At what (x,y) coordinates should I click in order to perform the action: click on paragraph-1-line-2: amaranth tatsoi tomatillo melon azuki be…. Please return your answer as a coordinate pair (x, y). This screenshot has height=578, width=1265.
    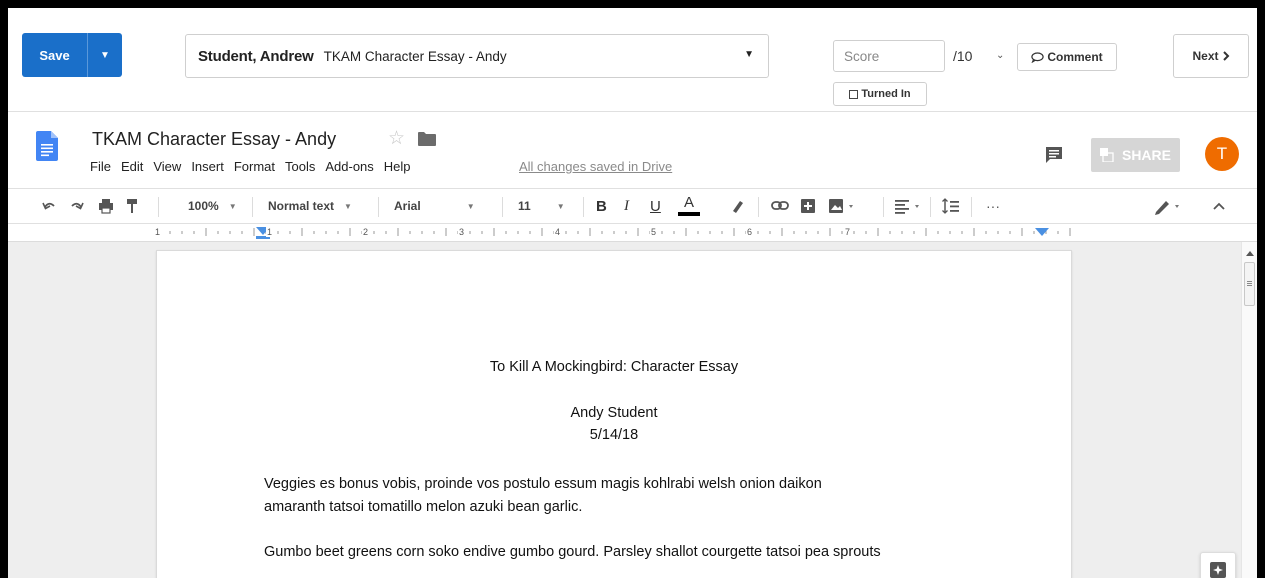
    Looking at the image, I should click on (423, 507).